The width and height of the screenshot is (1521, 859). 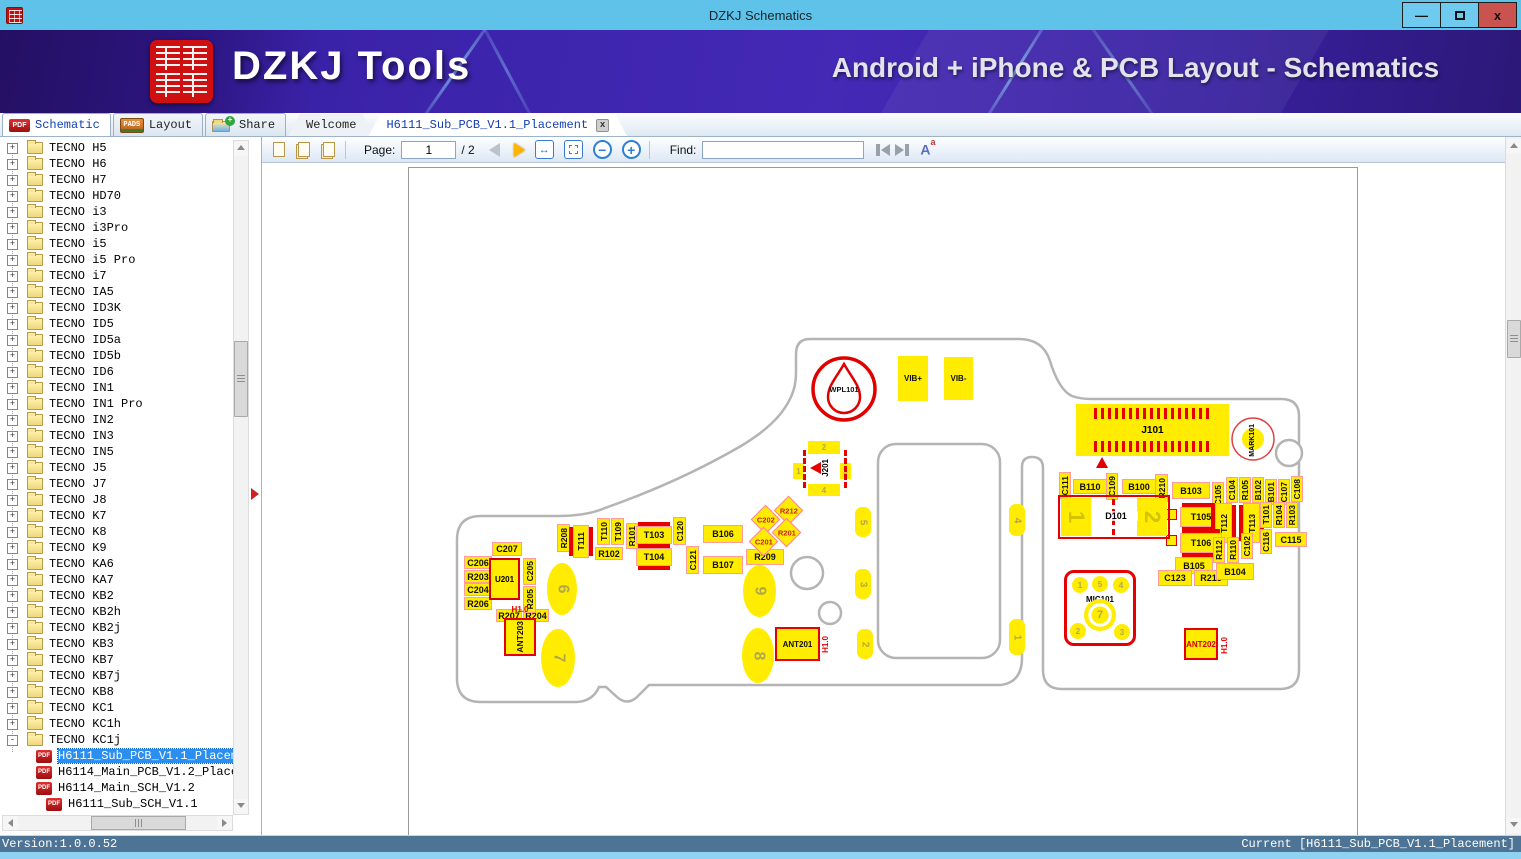 I want to click on content-vertical-scrollbar, so click(x=1513, y=486).